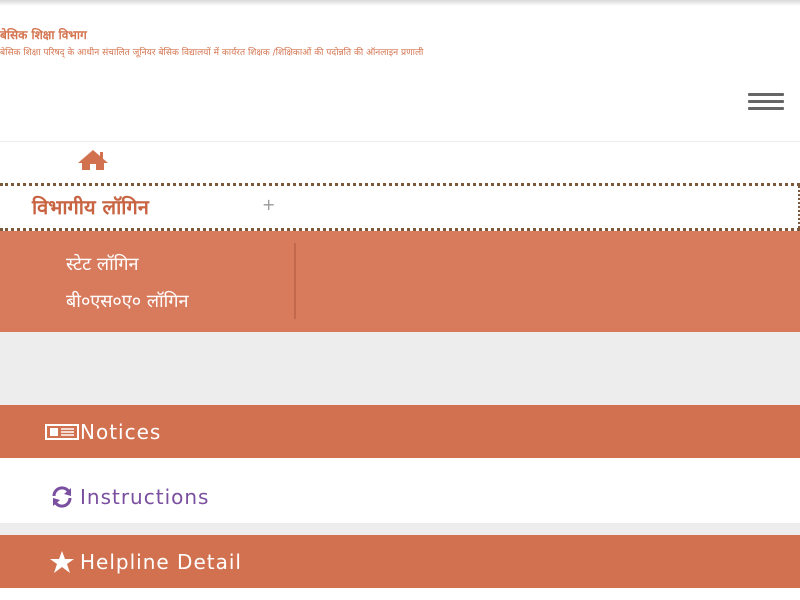 This screenshot has width=800, height=600. I want to click on department-title: बेसिक शिक्षा विभाग, so click(43, 35).